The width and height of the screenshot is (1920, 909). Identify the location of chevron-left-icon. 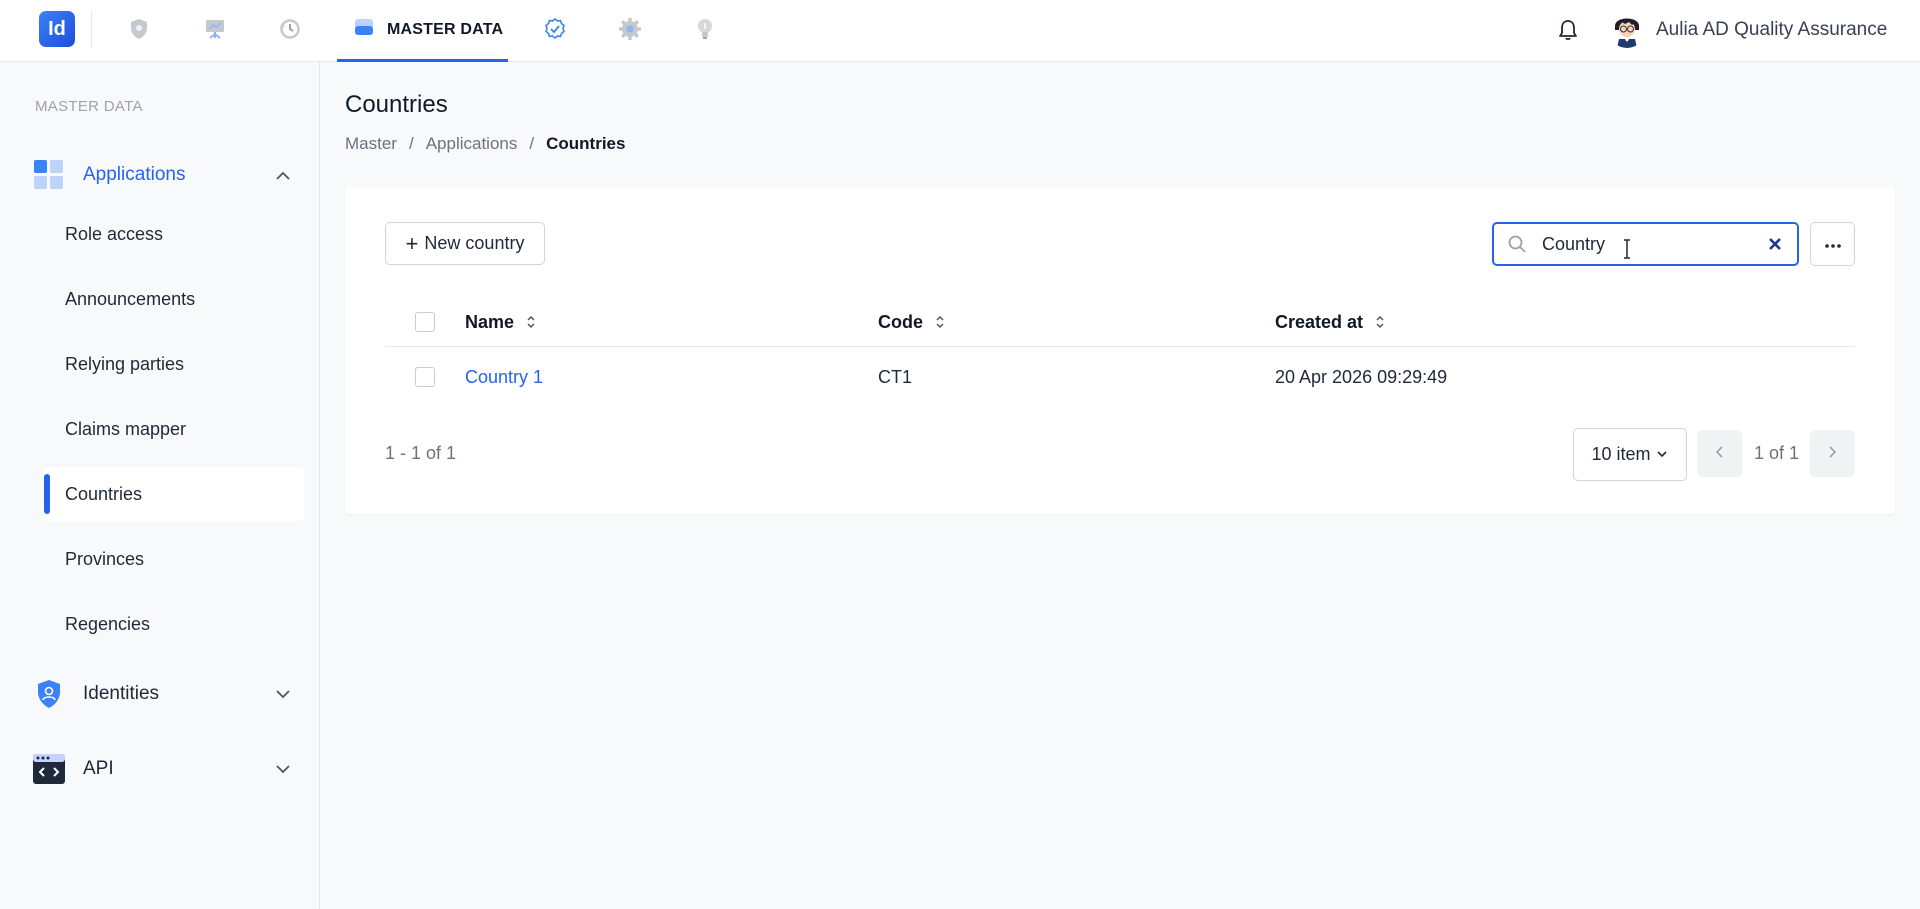
(1719, 454).